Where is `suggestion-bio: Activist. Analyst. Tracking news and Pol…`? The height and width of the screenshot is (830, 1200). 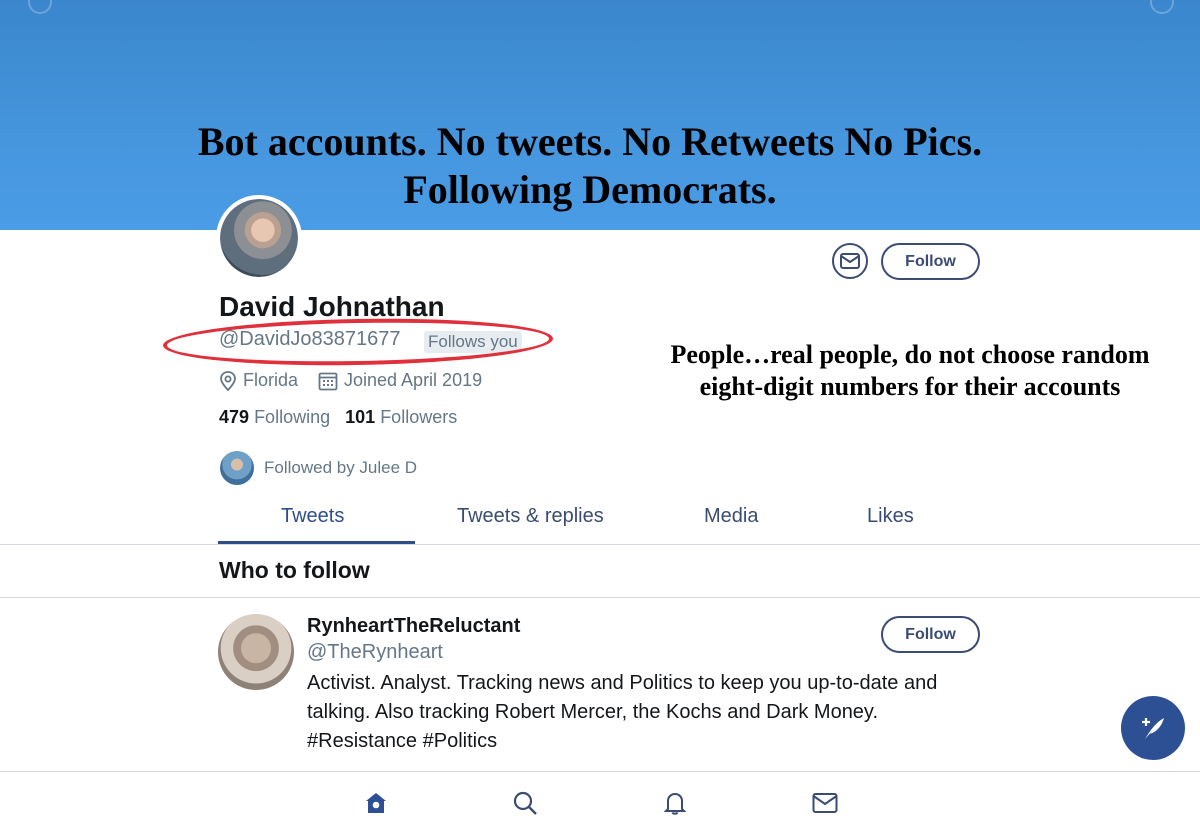
suggestion-bio: Activist. Analyst. Tracking news and Pol… is located at coordinates (622, 712).